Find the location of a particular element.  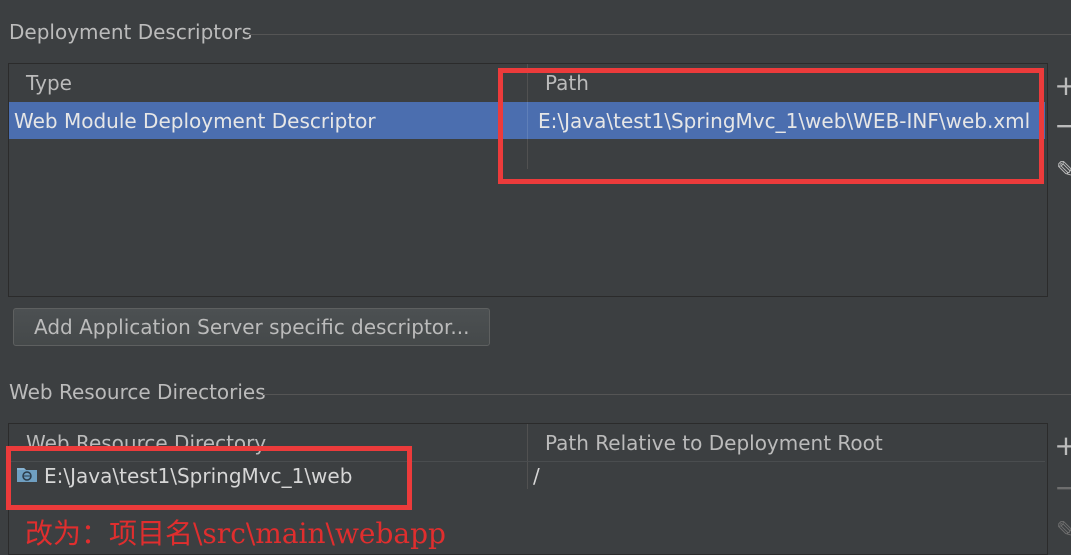

remove-resource-button: − is located at coordinates (1061, 488).